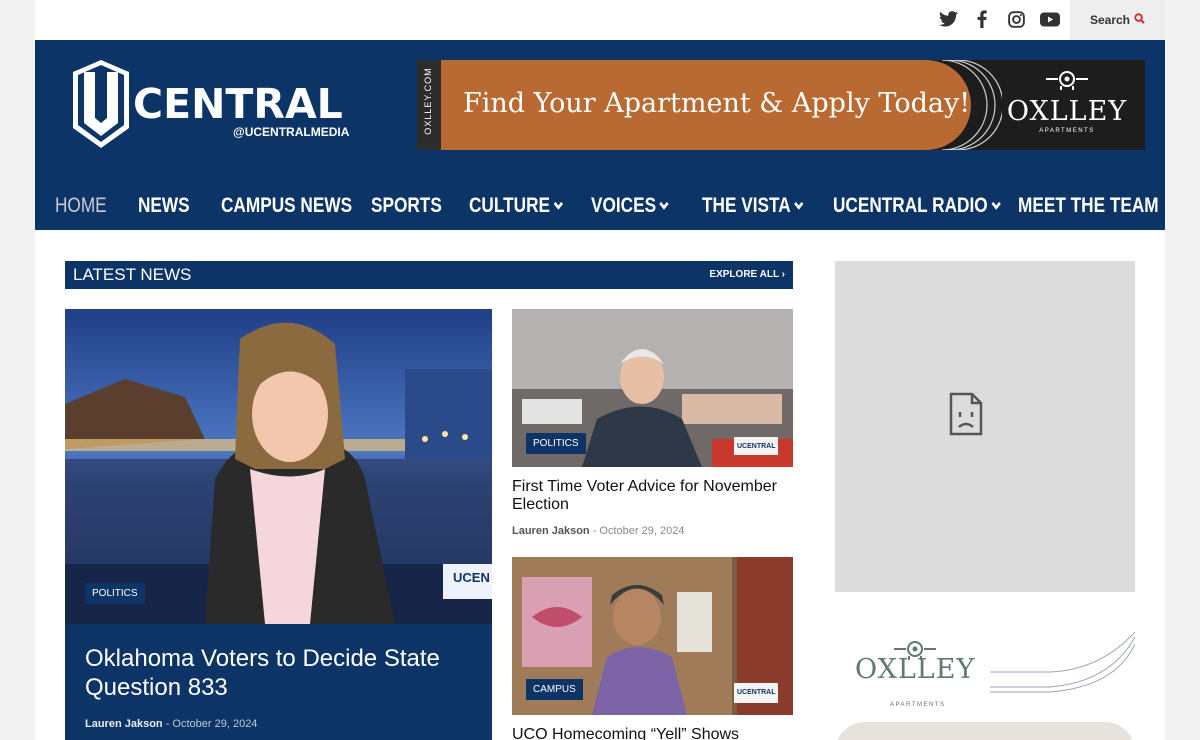 This screenshot has width=1200, height=740. What do you see at coordinates (429, 275) in the screenshot?
I see `latest-news-header: LATEST NEWS EXPLORE ALL ›` at bounding box center [429, 275].